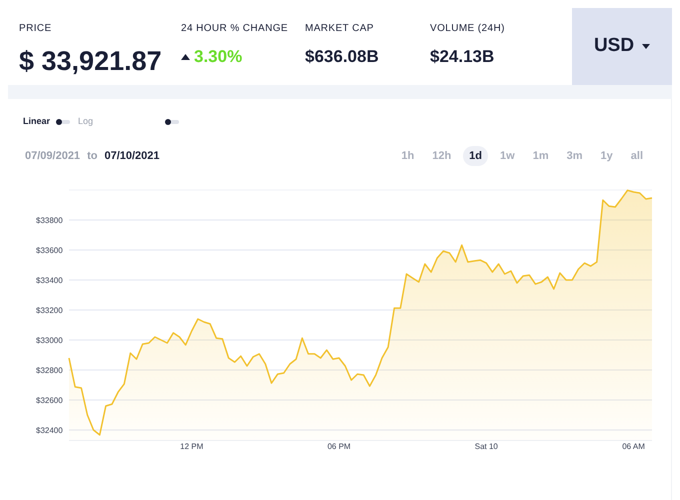 The image size is (680, 500). I want to click on stat-label: VOLUME (24H), so click(468, 29).